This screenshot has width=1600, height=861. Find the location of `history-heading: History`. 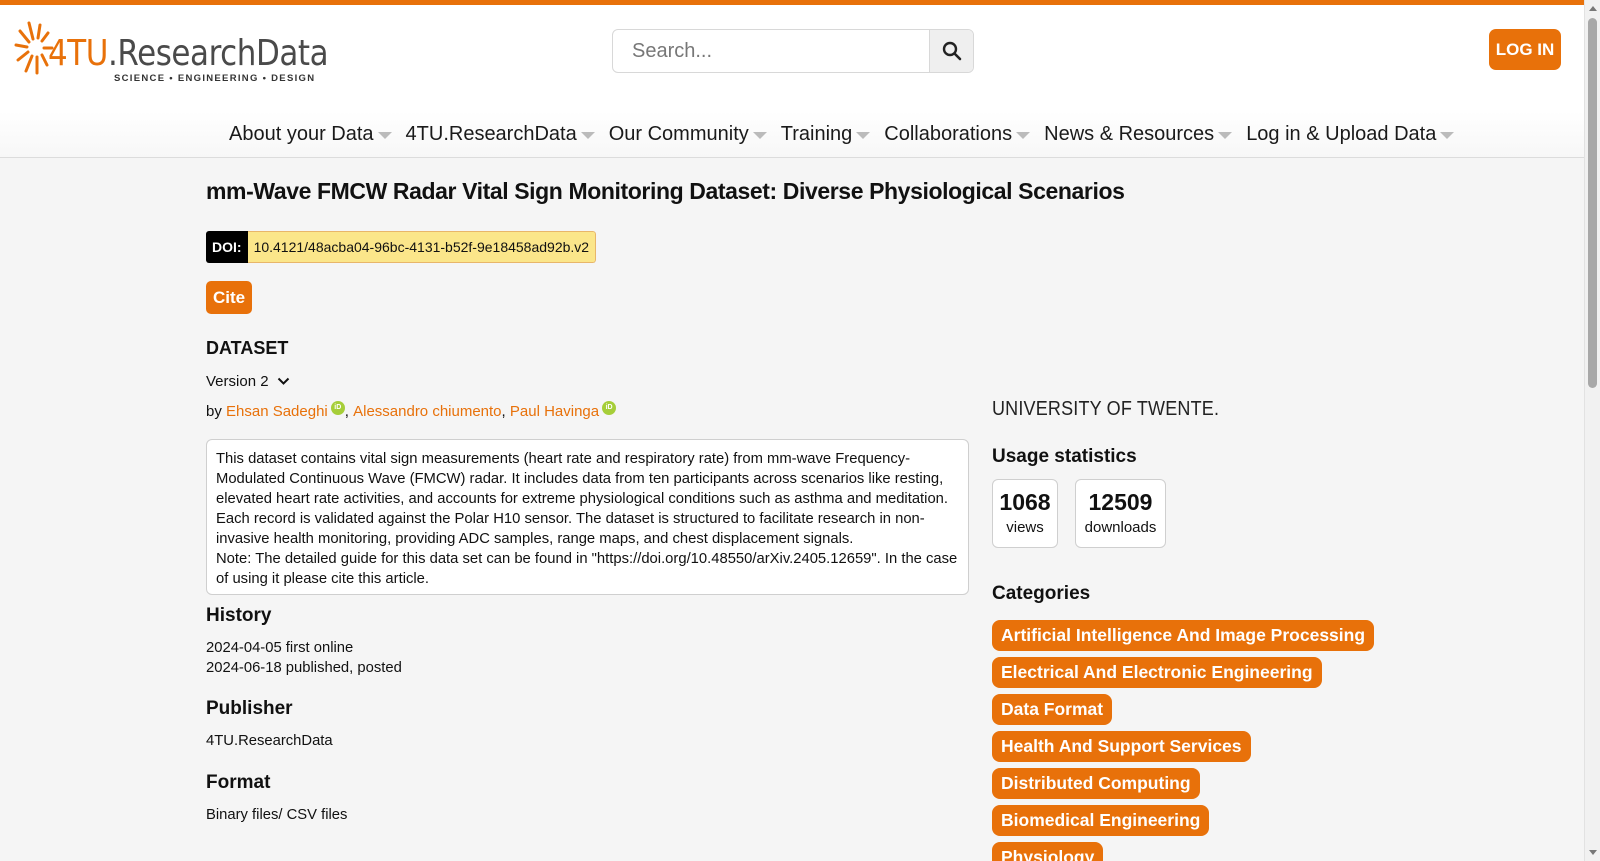

history-heading: History is located at coordinates (239, 615).